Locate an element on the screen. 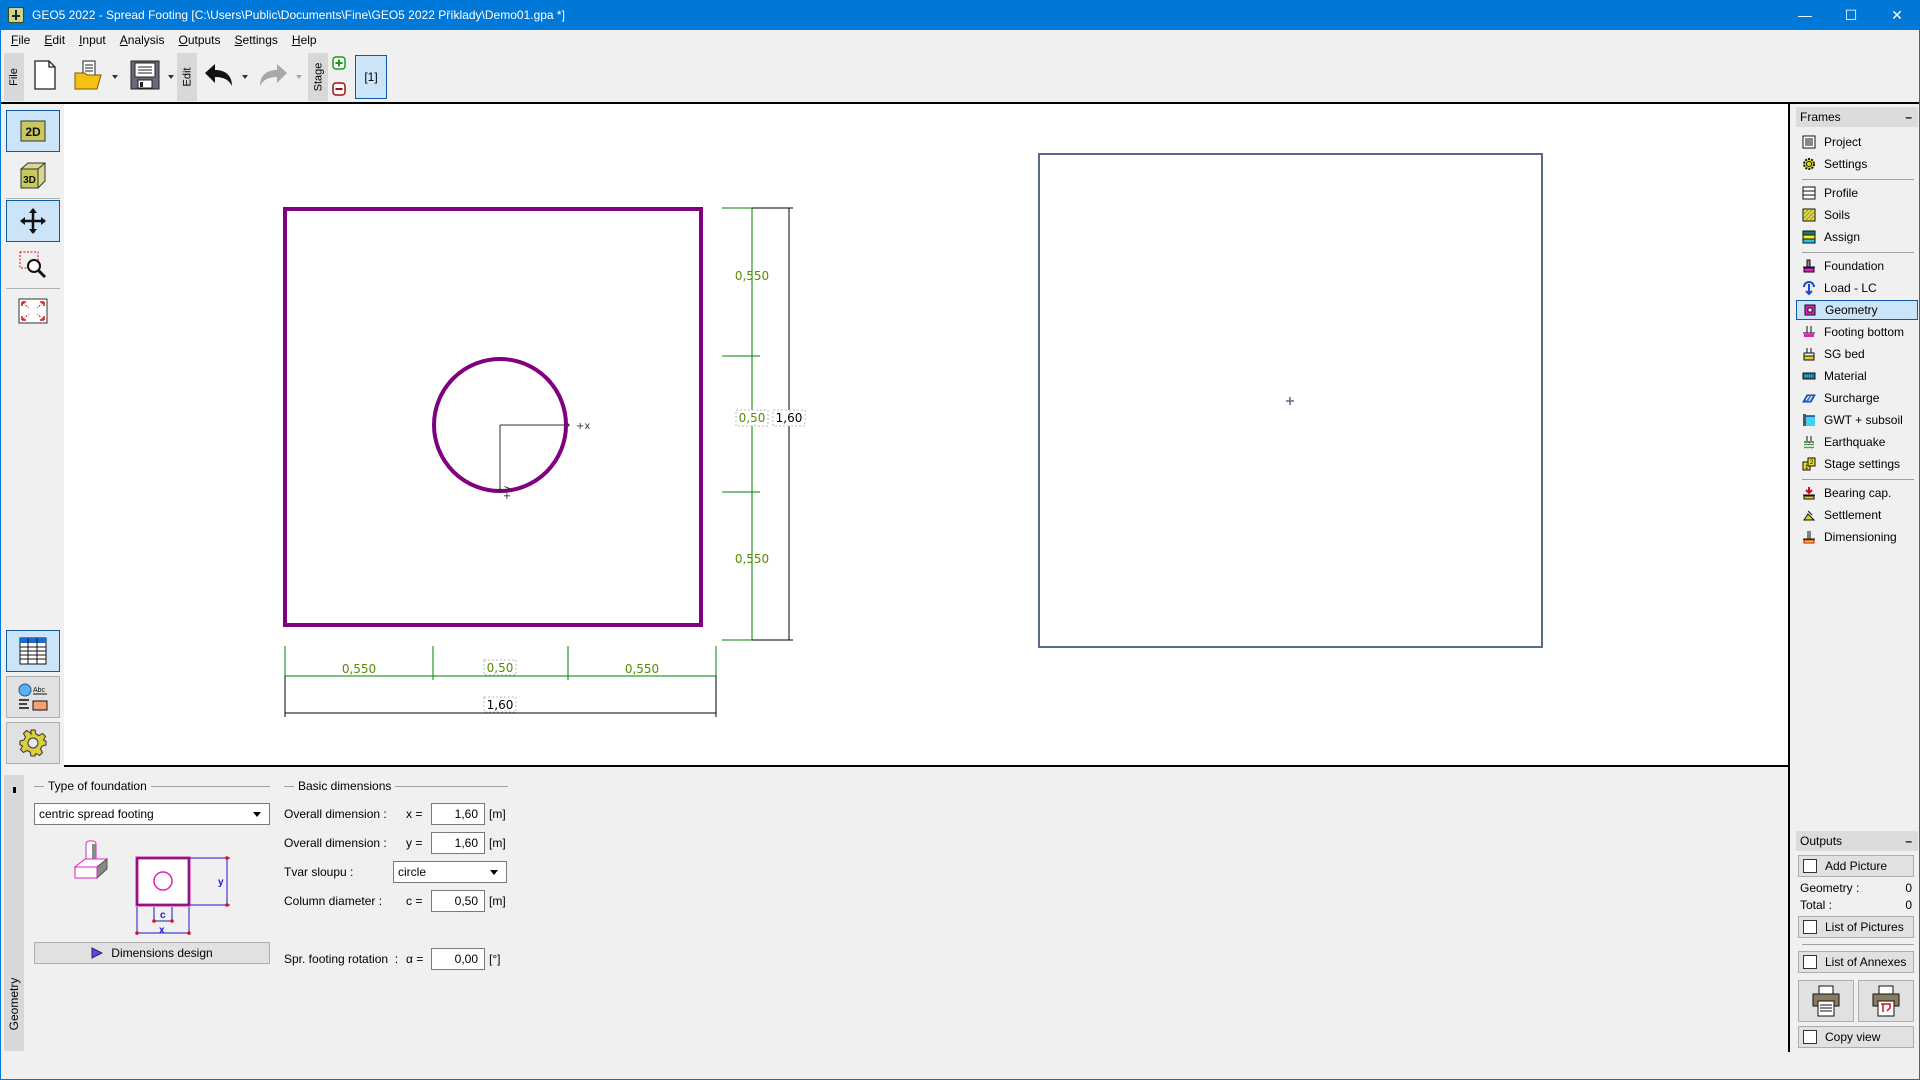  overall-y-symbol: y = is located at coordinates (414, 843).